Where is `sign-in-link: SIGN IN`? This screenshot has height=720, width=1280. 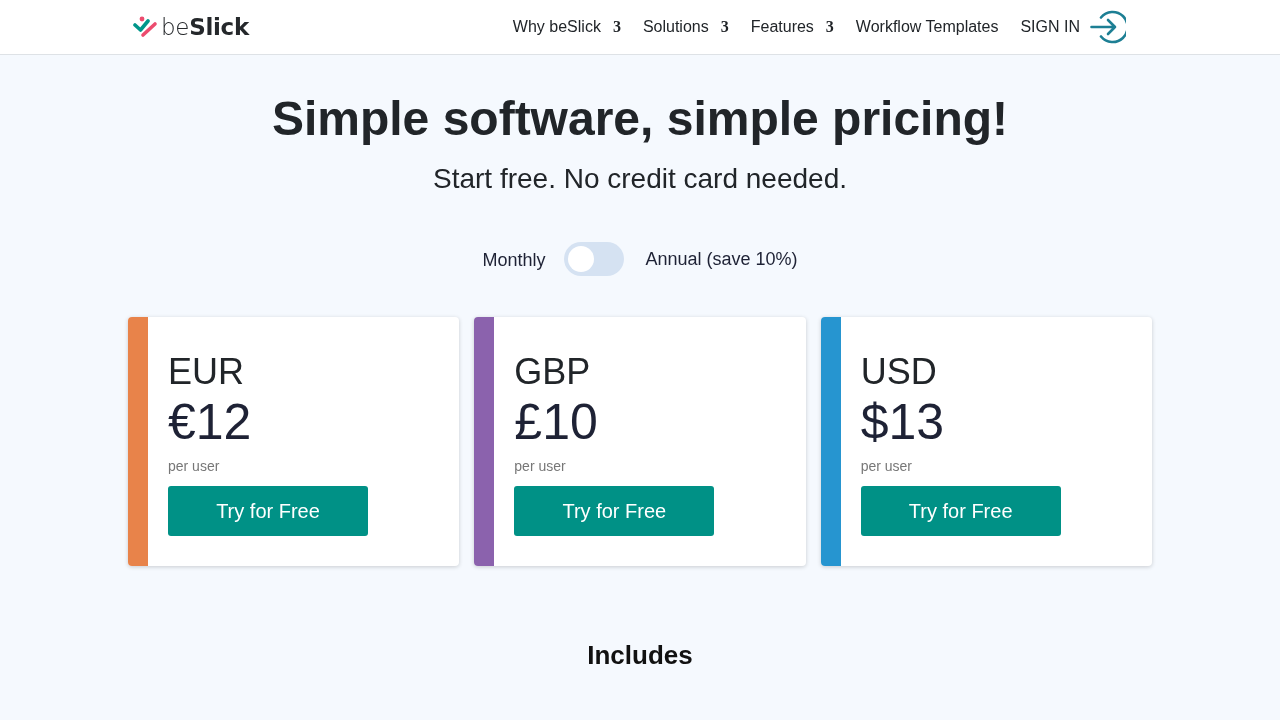 sign-in-link: SIGN IN is located at coordinates (1067, 27).